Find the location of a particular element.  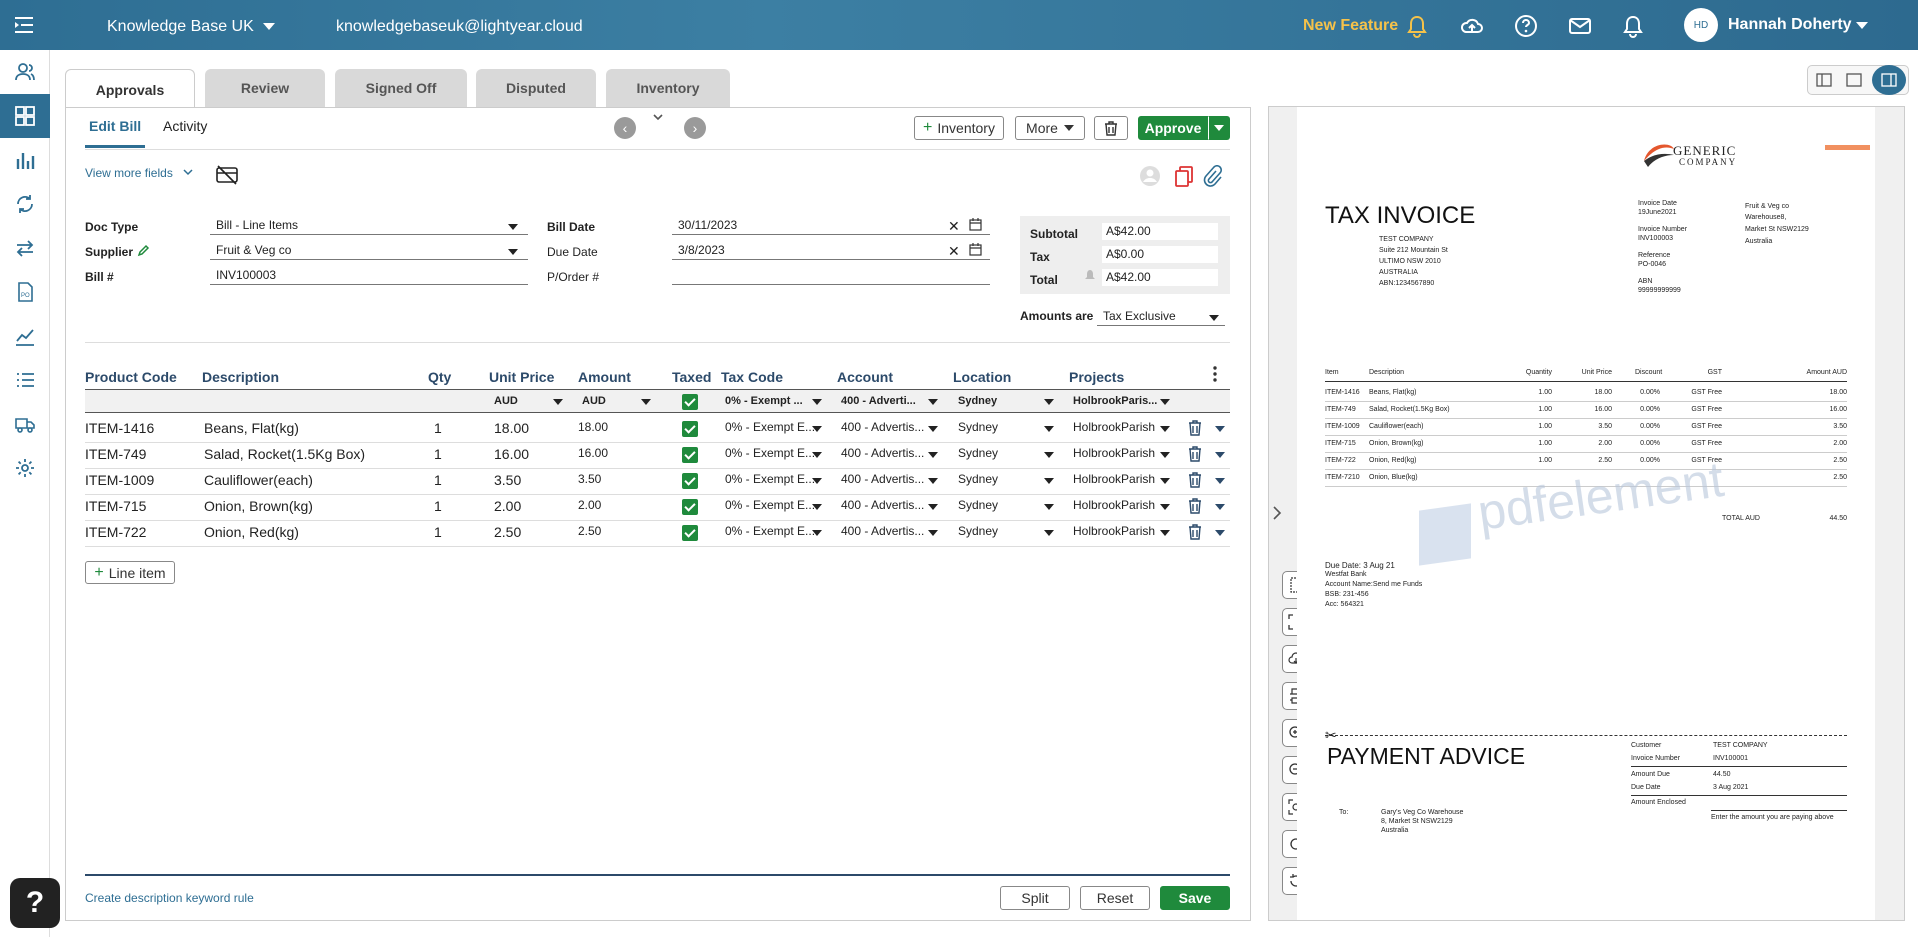

row-description: Onion, Red(kg) is located at coordinates (251, 532).